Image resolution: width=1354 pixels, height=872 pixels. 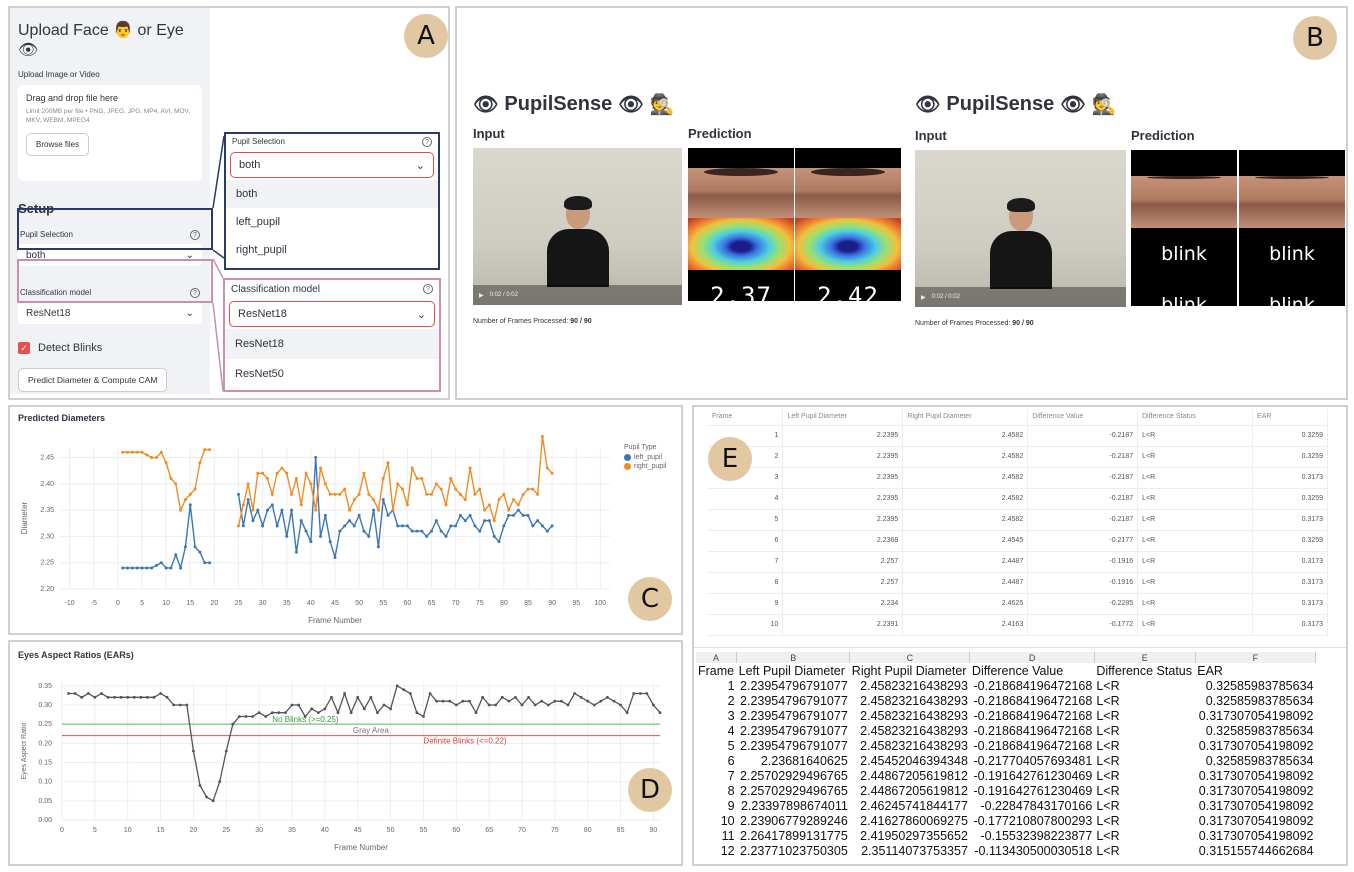 I want to click on table-cell: 1, so click(x=716, y=685).